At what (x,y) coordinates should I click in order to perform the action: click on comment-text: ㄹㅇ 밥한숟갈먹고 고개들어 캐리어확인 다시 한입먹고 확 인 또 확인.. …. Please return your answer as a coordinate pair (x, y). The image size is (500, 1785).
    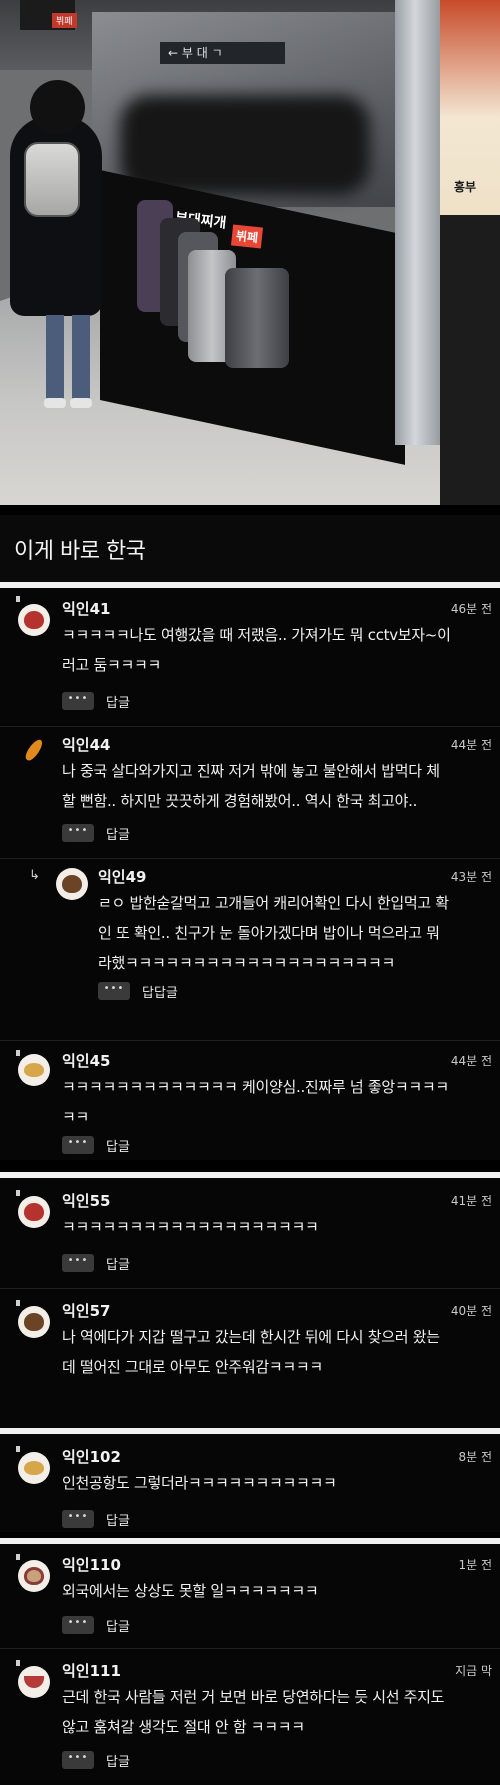
    Looking at the image, I should click on (295, 933).